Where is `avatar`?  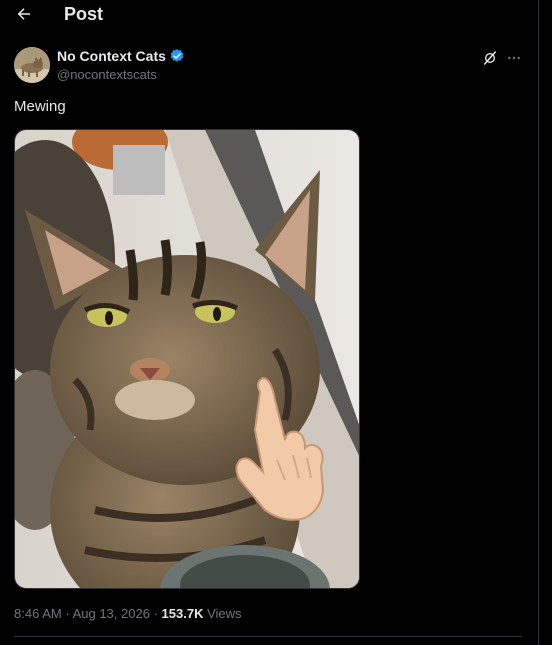
avatar is located at coordinates (32, 65).